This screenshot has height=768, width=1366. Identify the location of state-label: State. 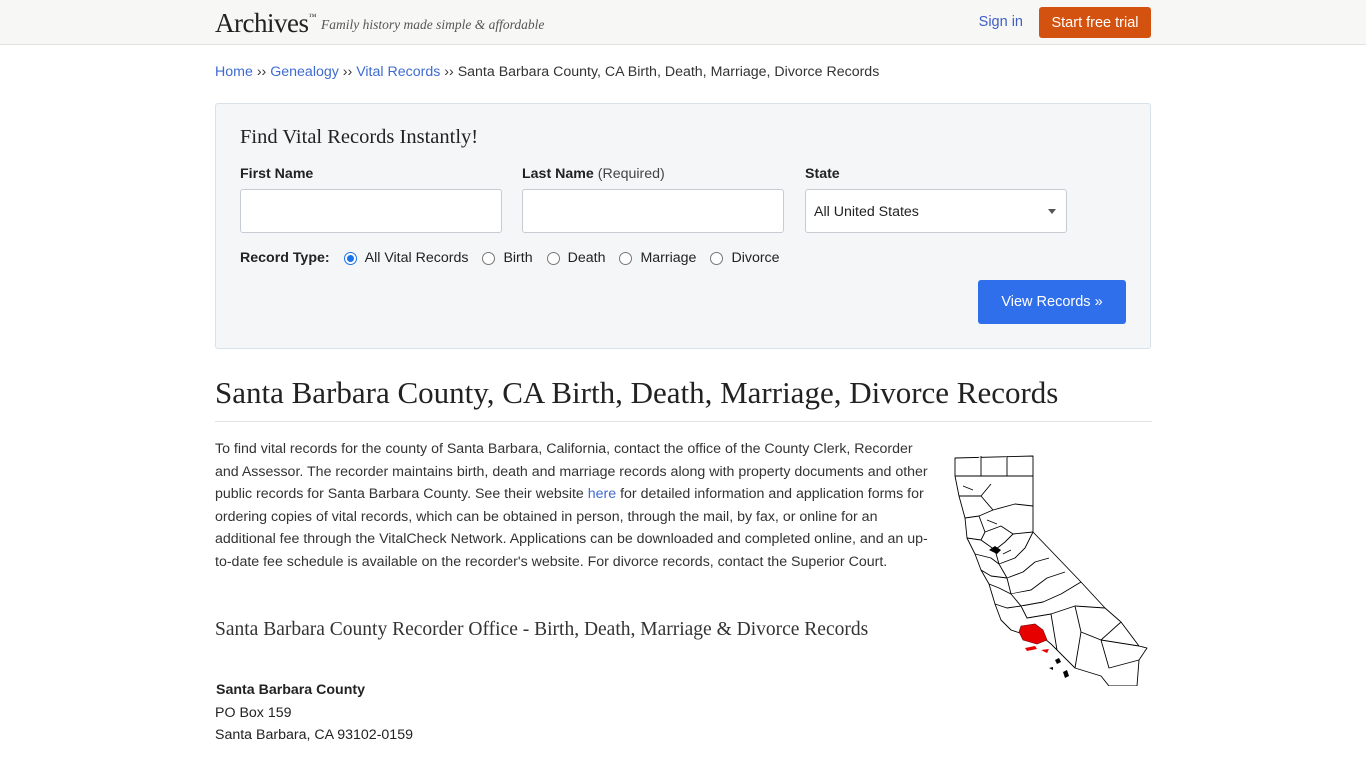
(822, 174).